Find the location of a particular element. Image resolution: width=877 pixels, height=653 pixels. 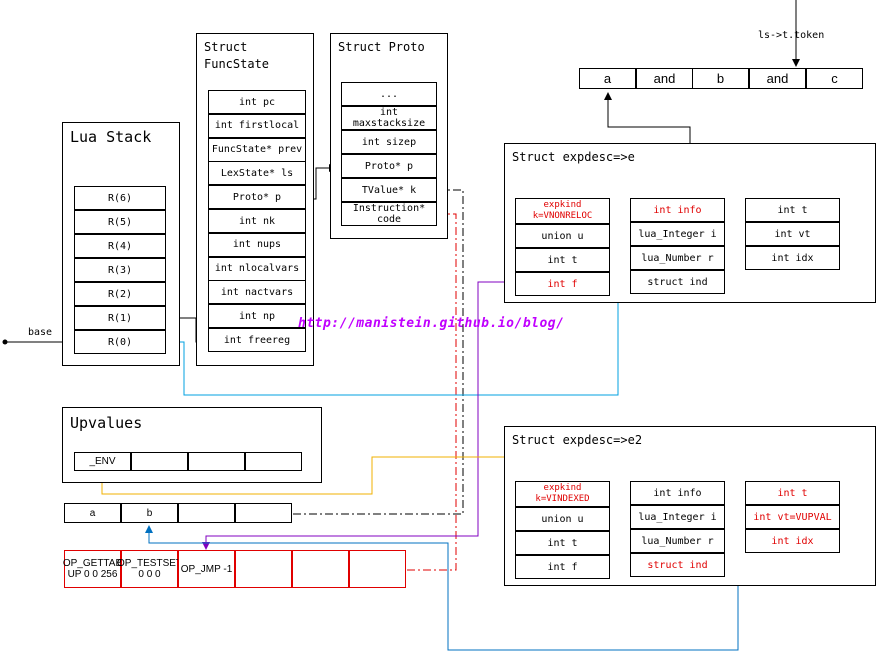

funcstate-field: Proto* p is located at coordinates (257, 197).